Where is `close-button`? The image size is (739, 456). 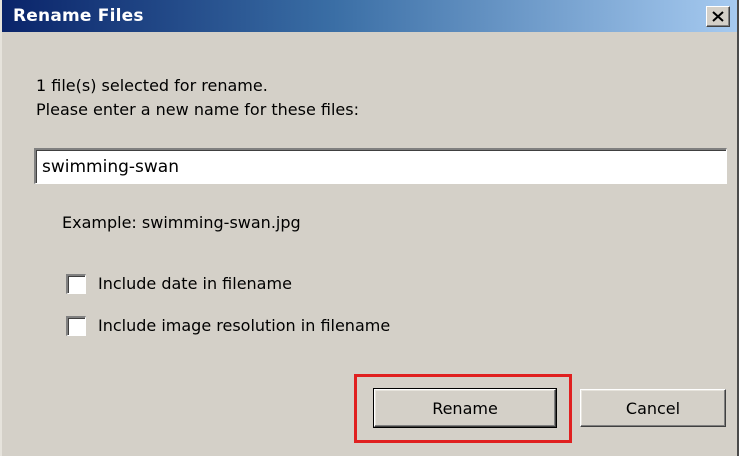
close-button is located at coordinates (718, 16).